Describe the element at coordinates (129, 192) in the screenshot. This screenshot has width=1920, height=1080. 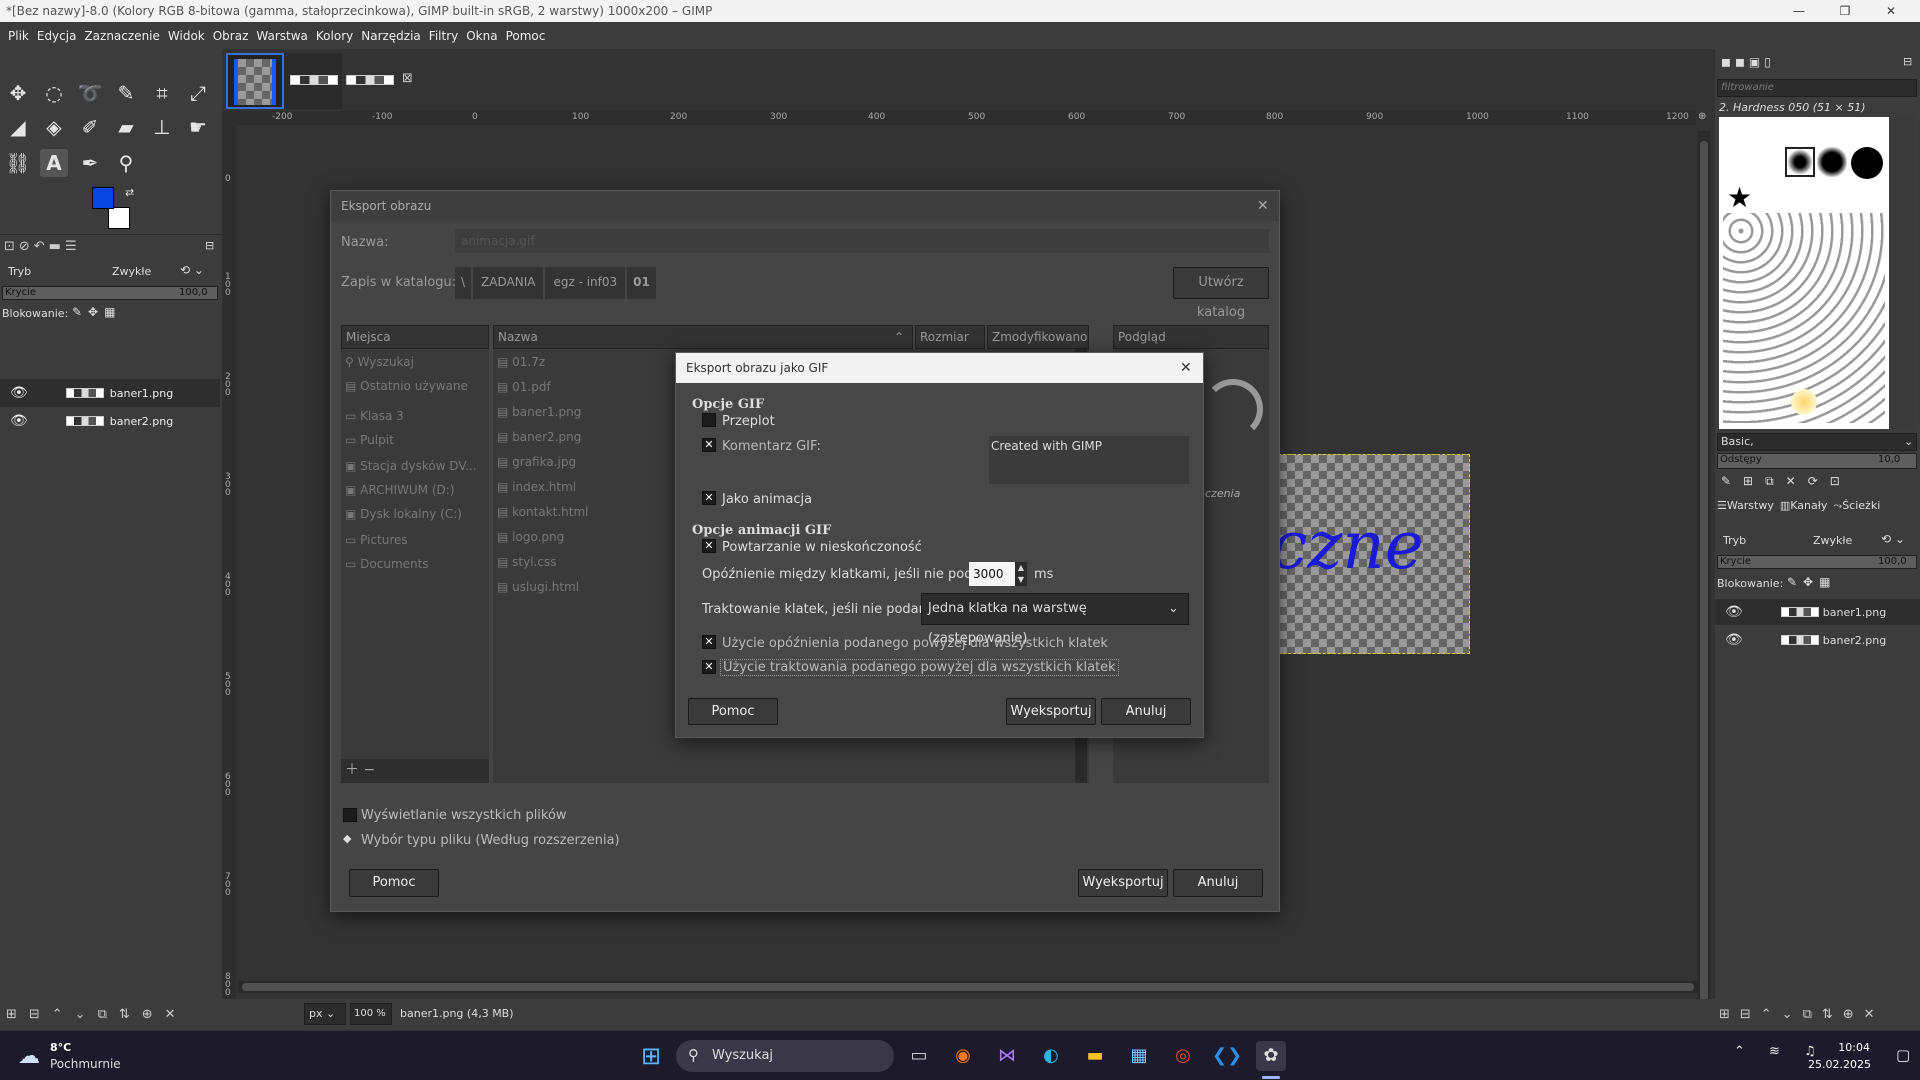
I see `swap-colors-icon: ⇄` at that location.